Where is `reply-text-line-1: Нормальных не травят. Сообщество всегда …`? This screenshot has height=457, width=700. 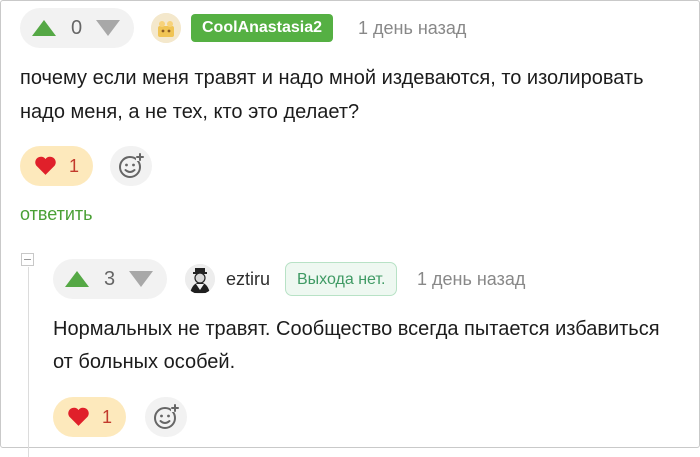 reply-text-line-1: Нормальных не травят. Сообщество всегда … is located at coordinates (356, 329).